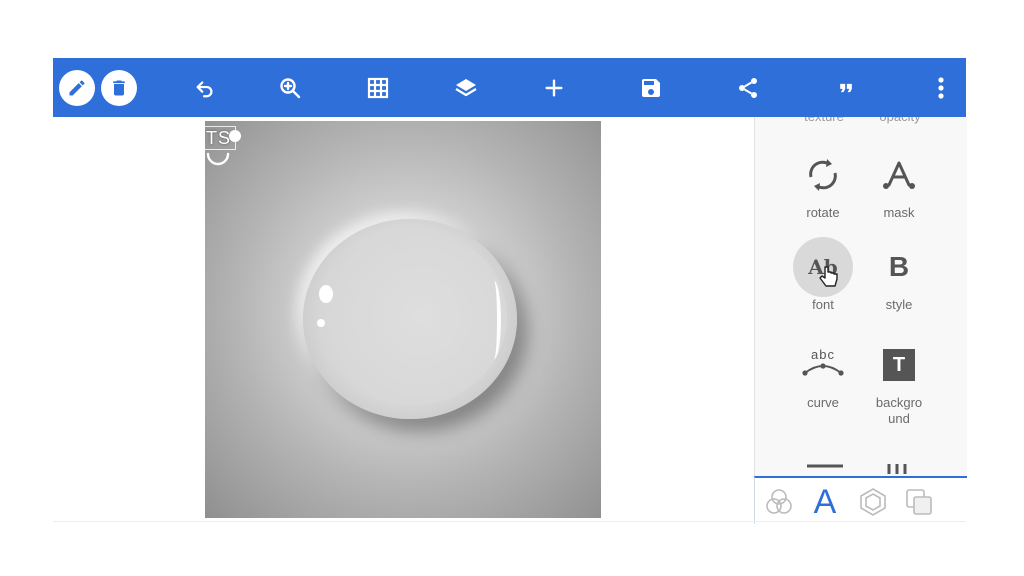 This screenshot has height=576, width=1024. I want to click on tab-duplicate, so click(919, 502).